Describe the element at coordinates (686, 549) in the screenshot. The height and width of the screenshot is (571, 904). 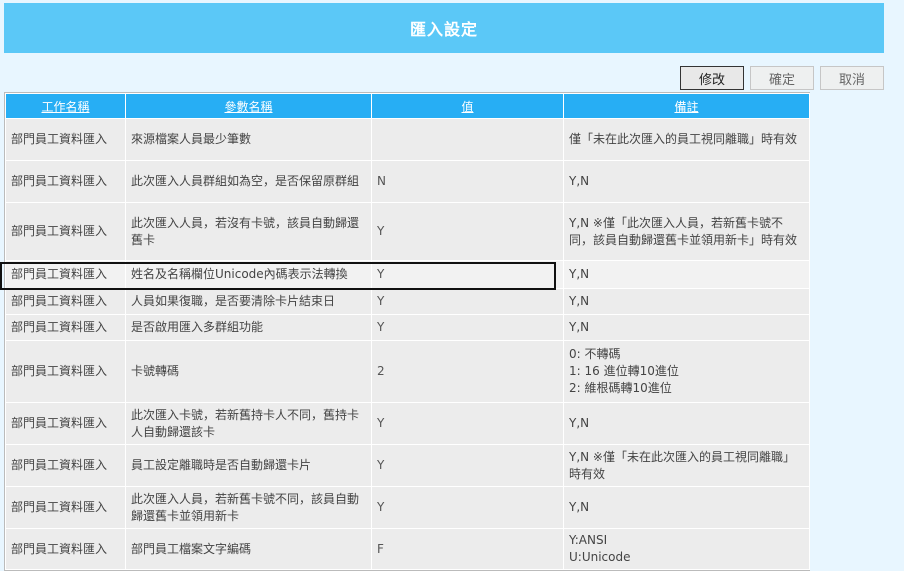
I see `note-cell: Y:ANSI U:Unicode` at that location.